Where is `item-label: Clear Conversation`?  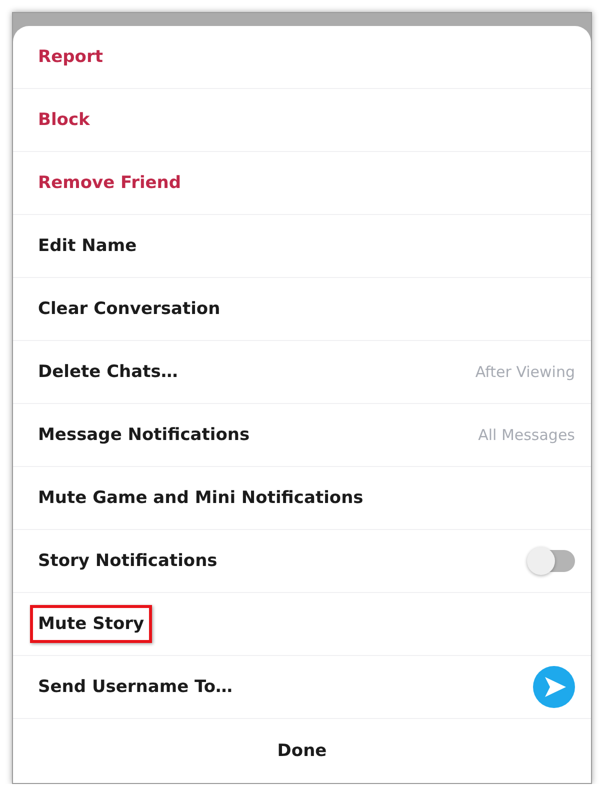 item-label: Clear Conversation is located at coordinates (129, 309).